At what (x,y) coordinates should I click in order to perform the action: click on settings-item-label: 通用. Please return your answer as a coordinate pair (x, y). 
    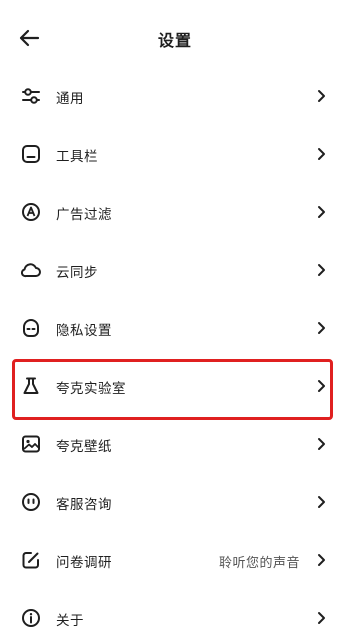
    Looking at the image, I should click on (70, 99).